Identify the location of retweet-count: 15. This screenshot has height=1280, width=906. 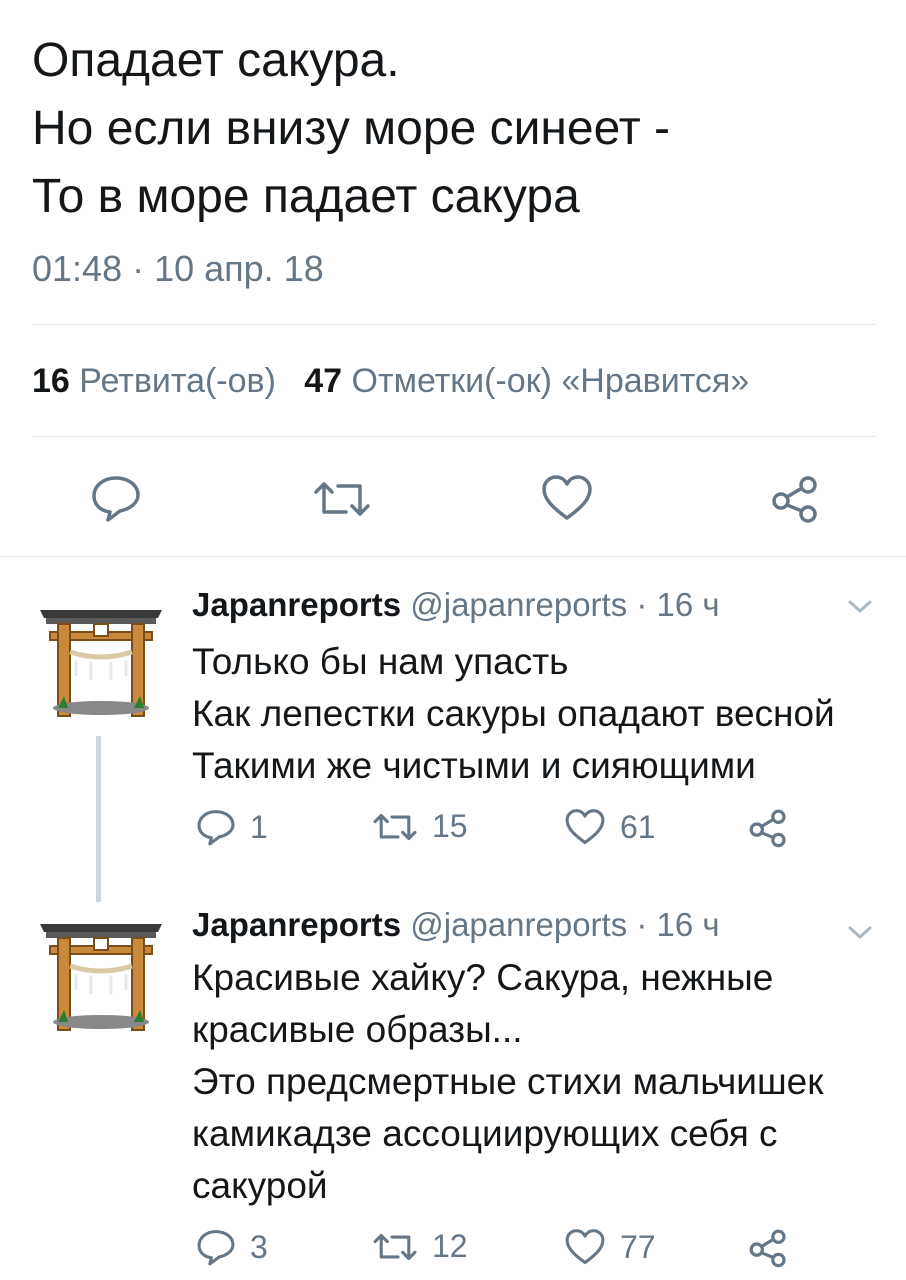
(450, 826).